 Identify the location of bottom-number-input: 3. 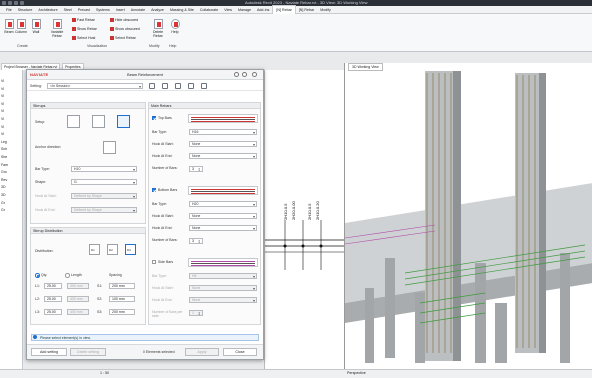
(196, 241).